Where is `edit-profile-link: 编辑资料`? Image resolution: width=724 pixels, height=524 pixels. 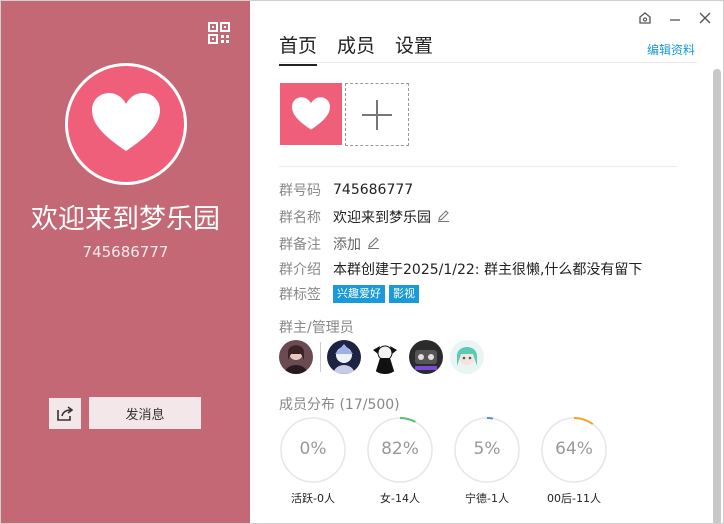 edit-profile-link: 编辑资料 is located at coordinates (671, 49).